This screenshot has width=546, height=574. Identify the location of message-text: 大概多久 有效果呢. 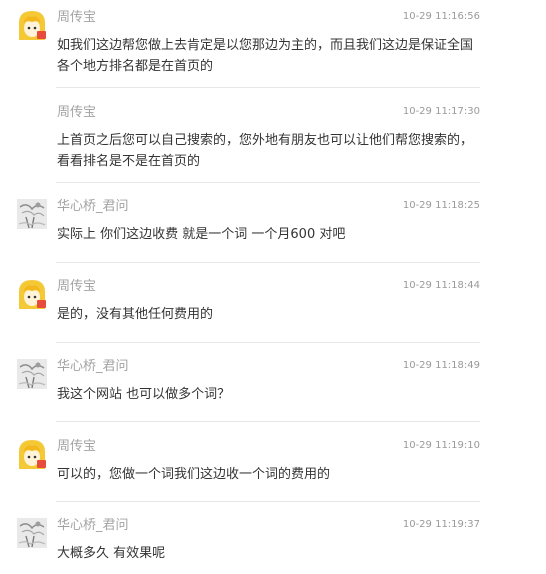
(111, 553).